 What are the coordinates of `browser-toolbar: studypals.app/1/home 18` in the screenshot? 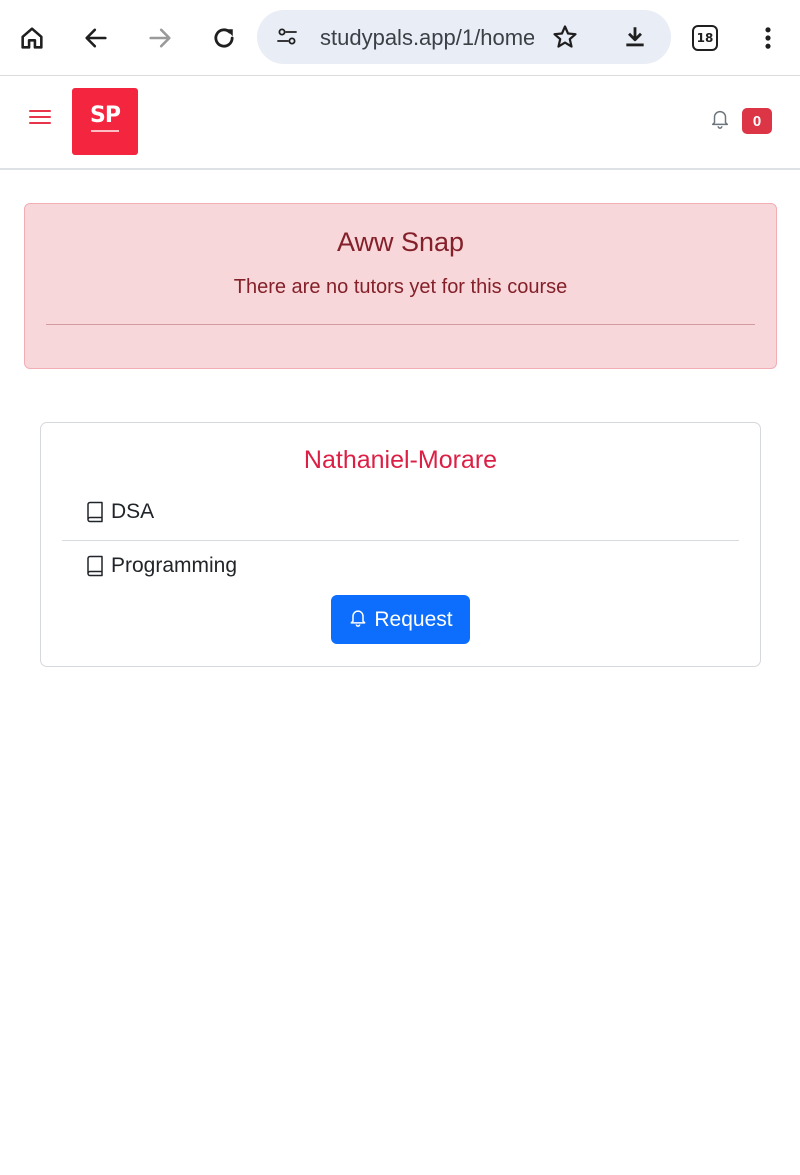 It's located at (400, 38).